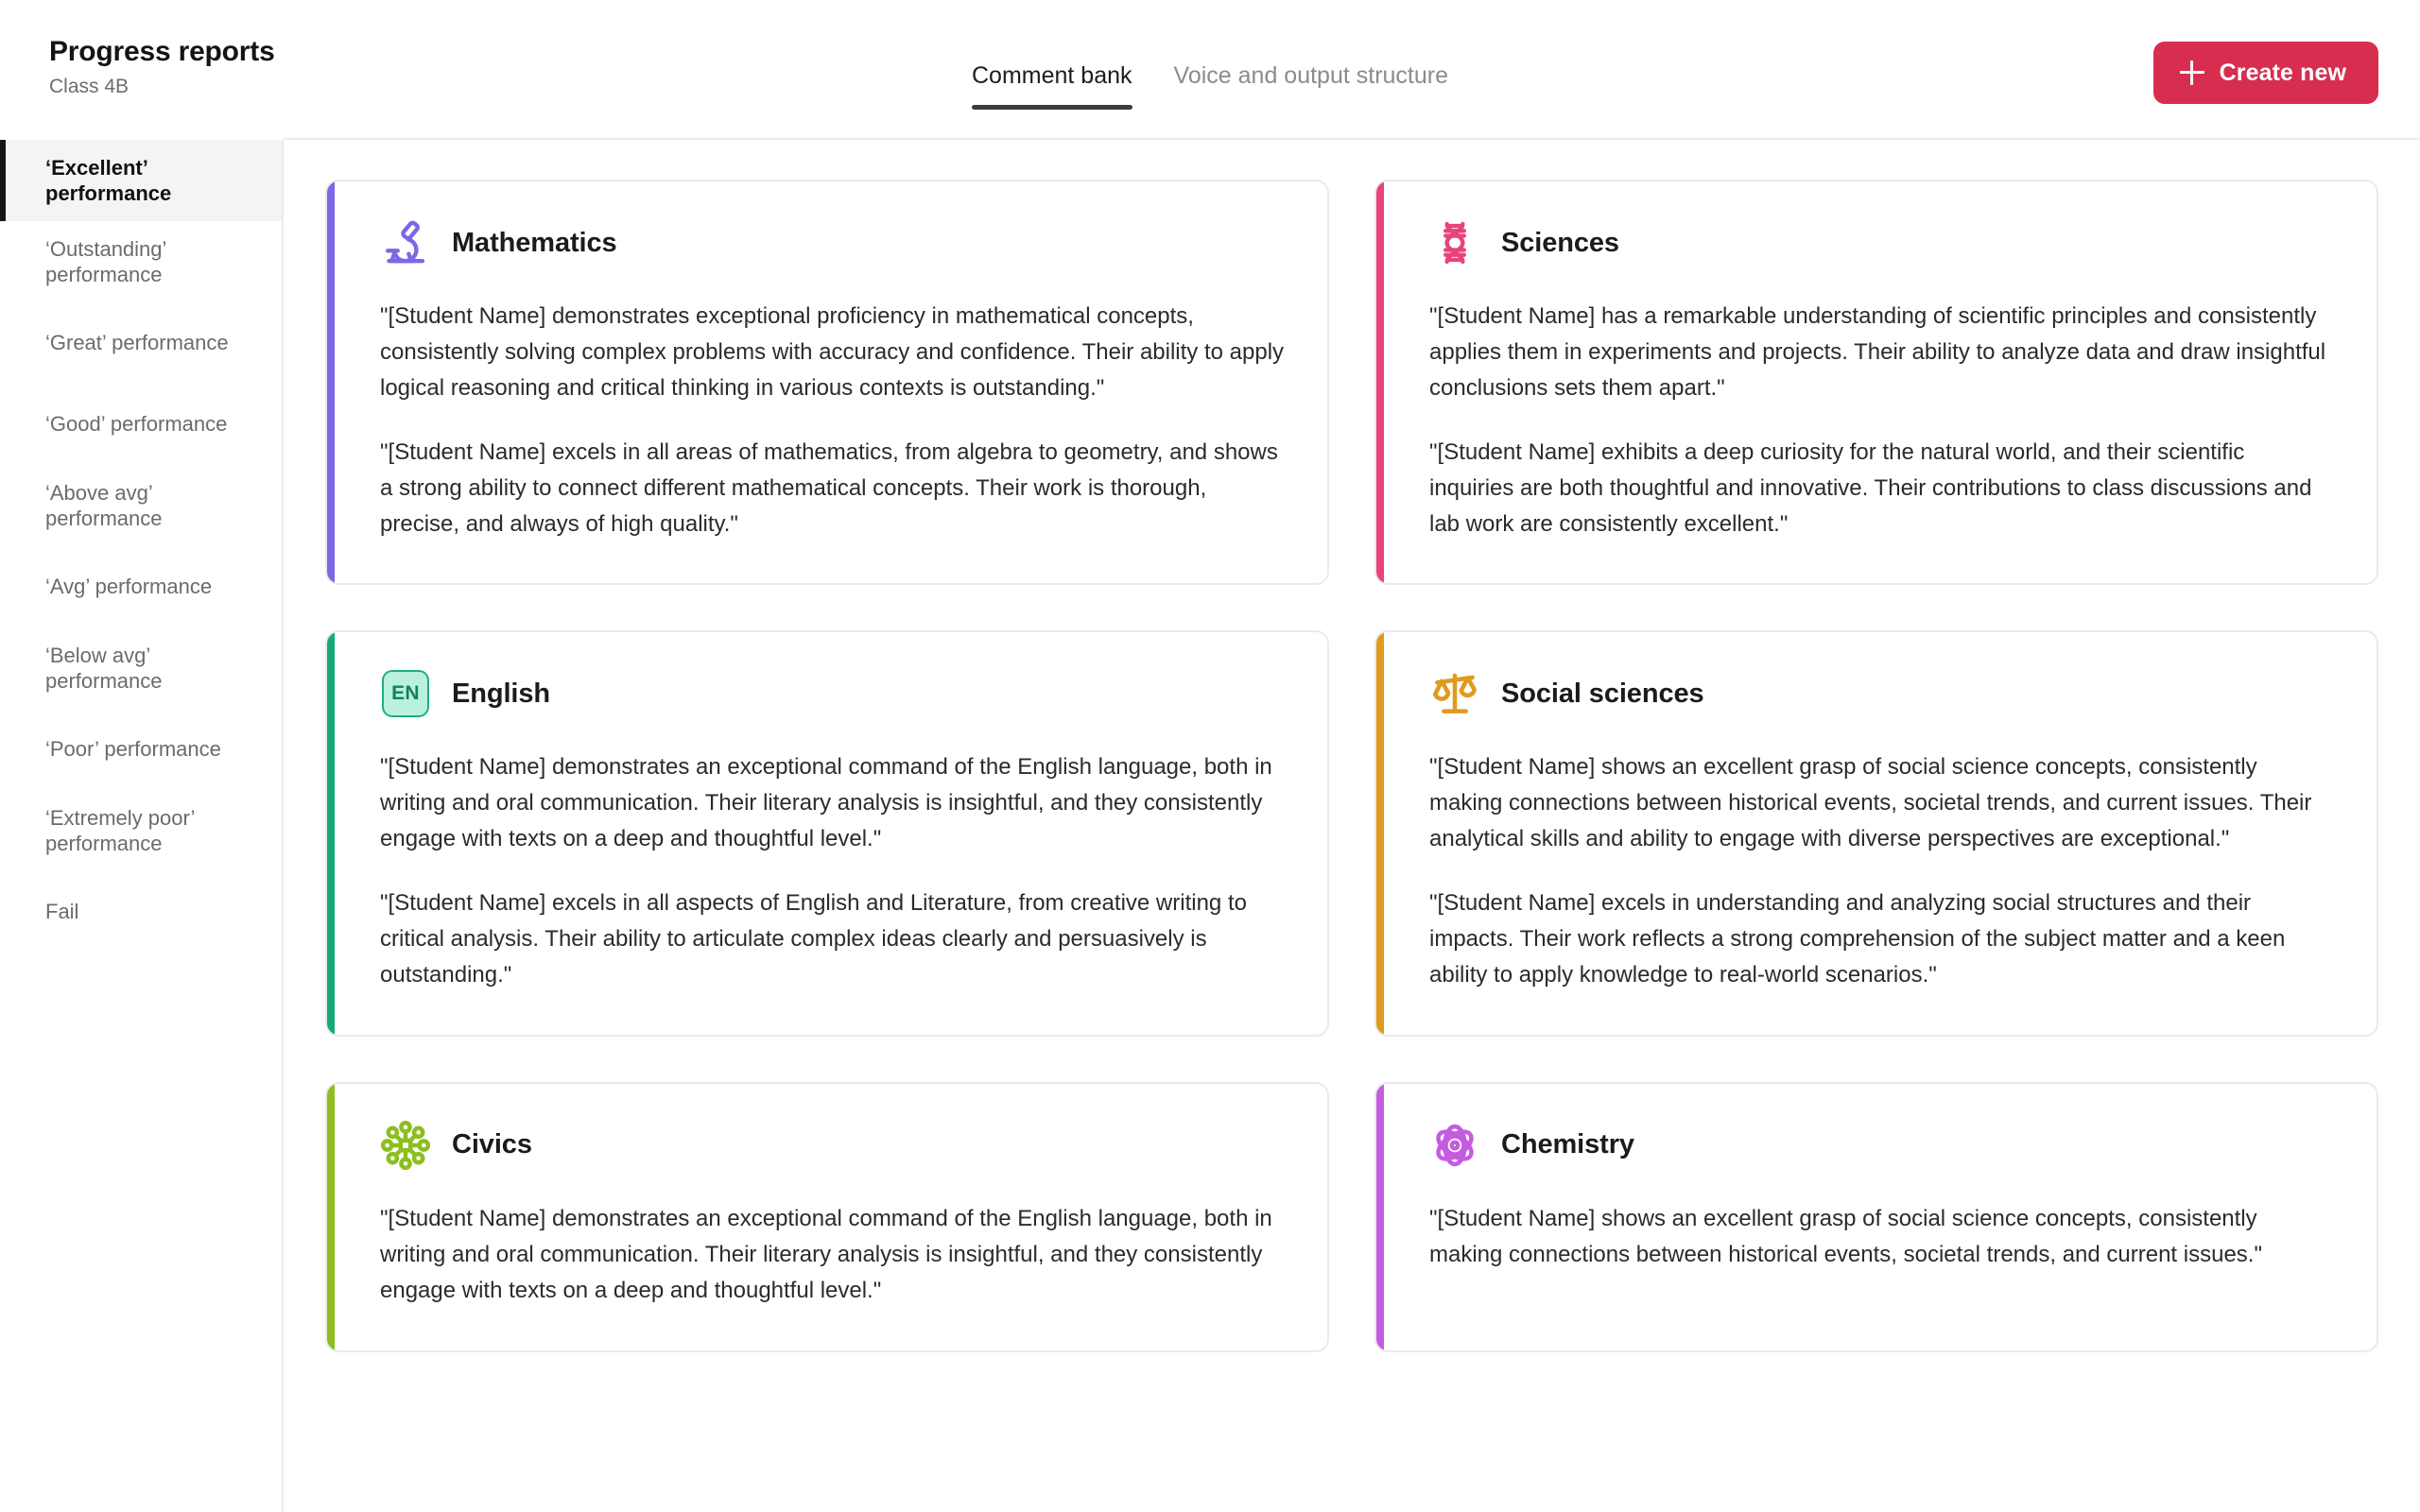 This screenshot has height=1512, width=2420. I want to click on sidebar-item-label: ‘Above avg’ performance, so click(104, 505).